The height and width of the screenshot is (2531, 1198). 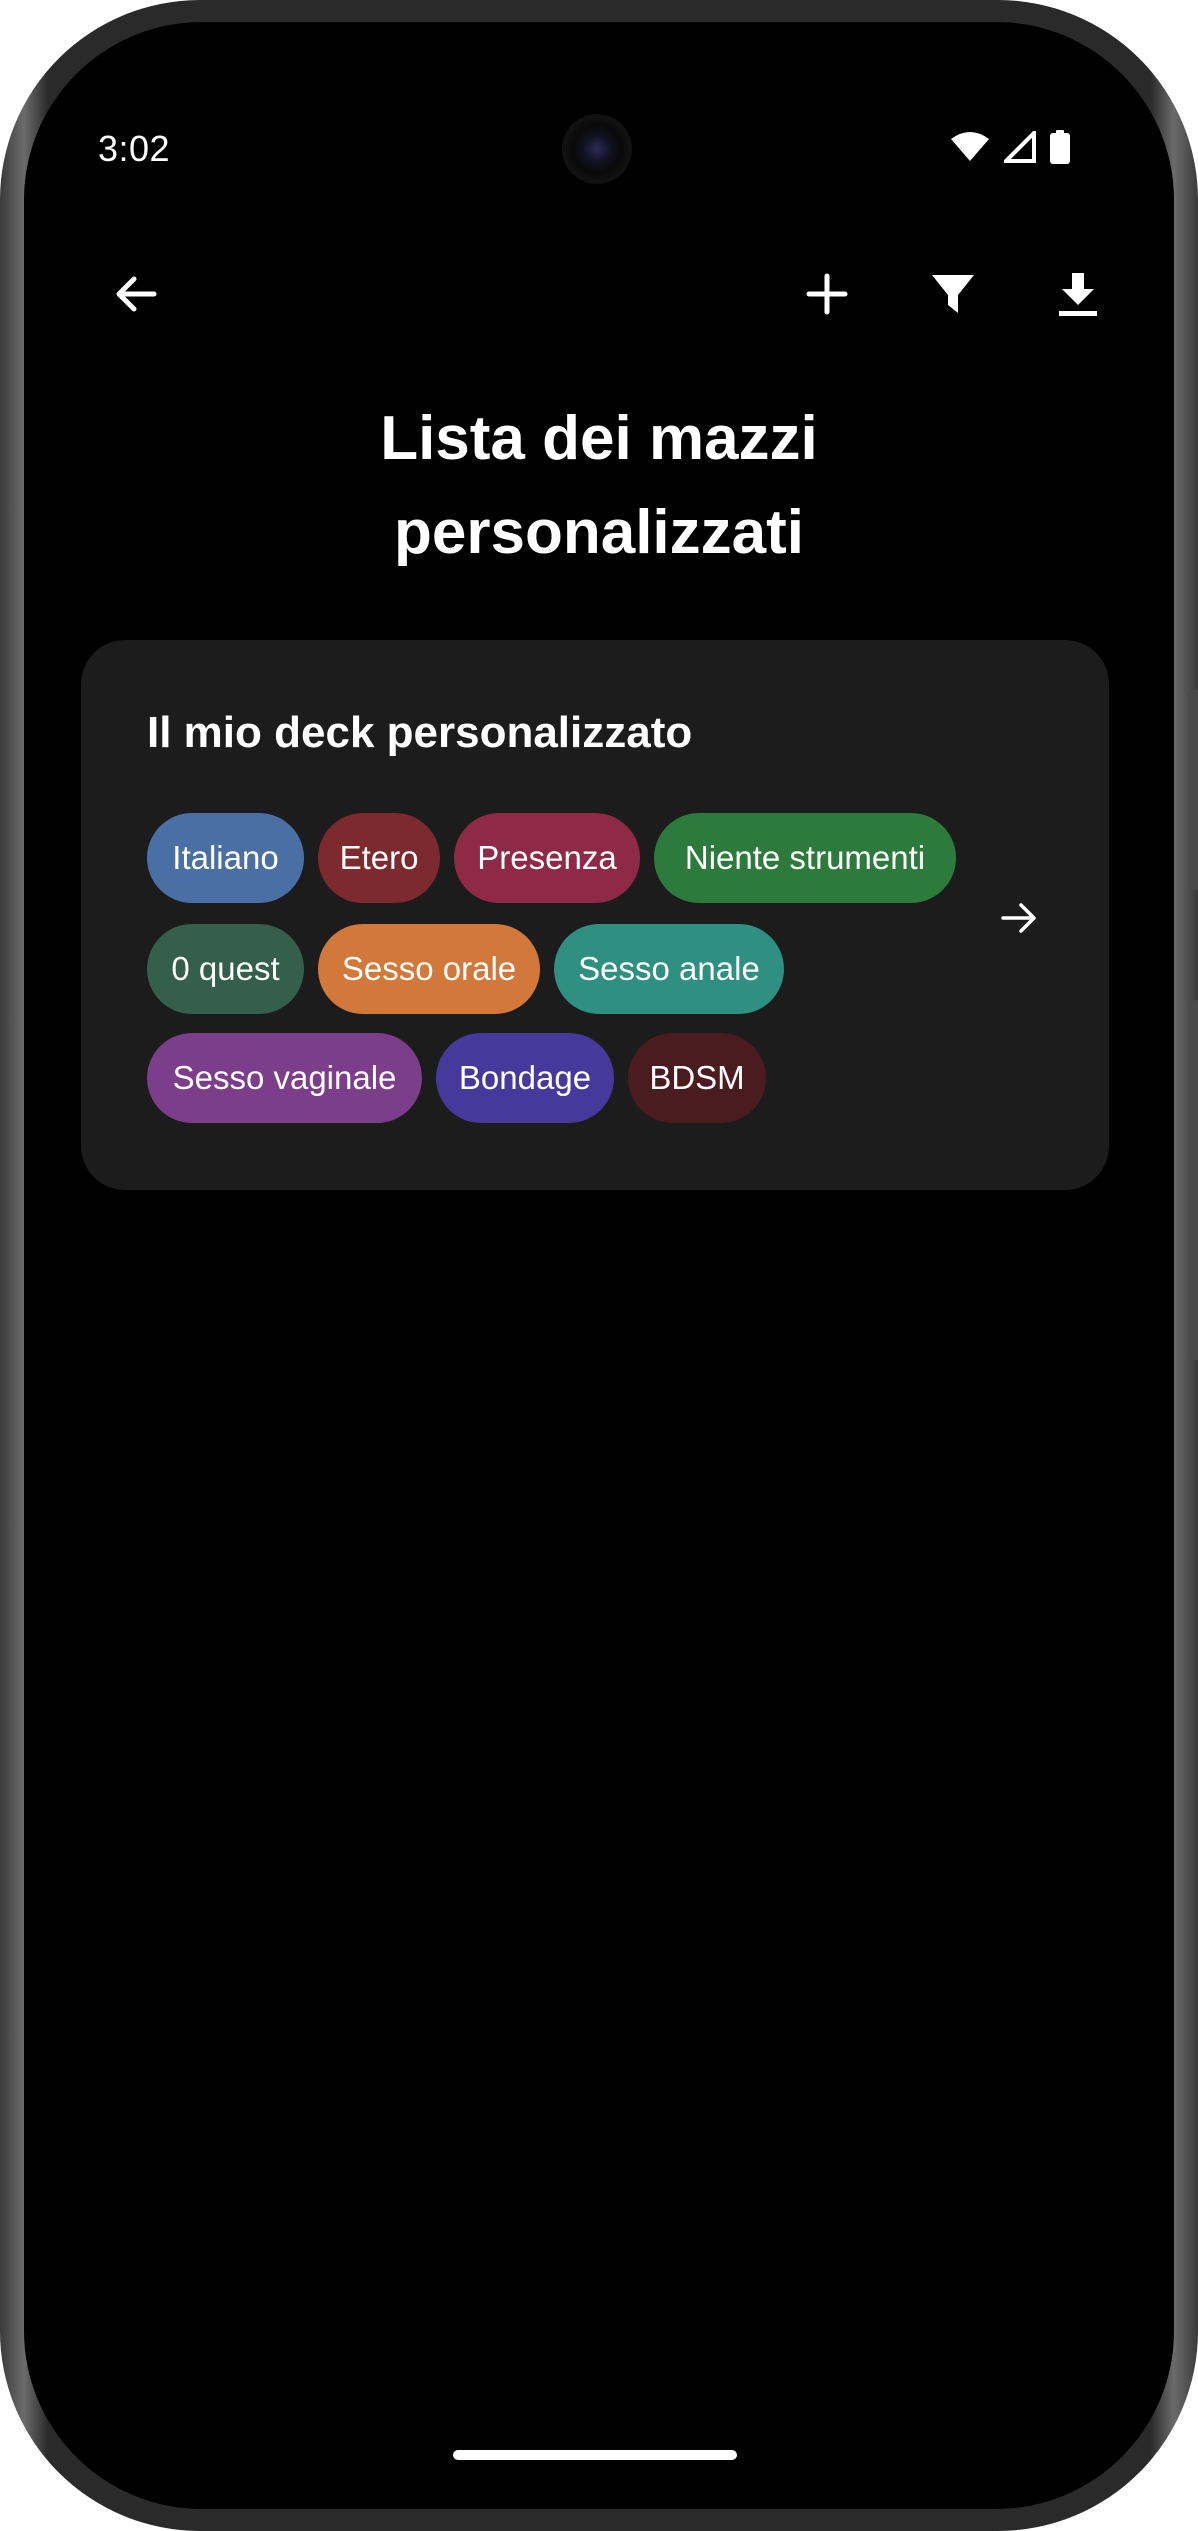 I want to click on filter-button, so click(x=953, y=296).